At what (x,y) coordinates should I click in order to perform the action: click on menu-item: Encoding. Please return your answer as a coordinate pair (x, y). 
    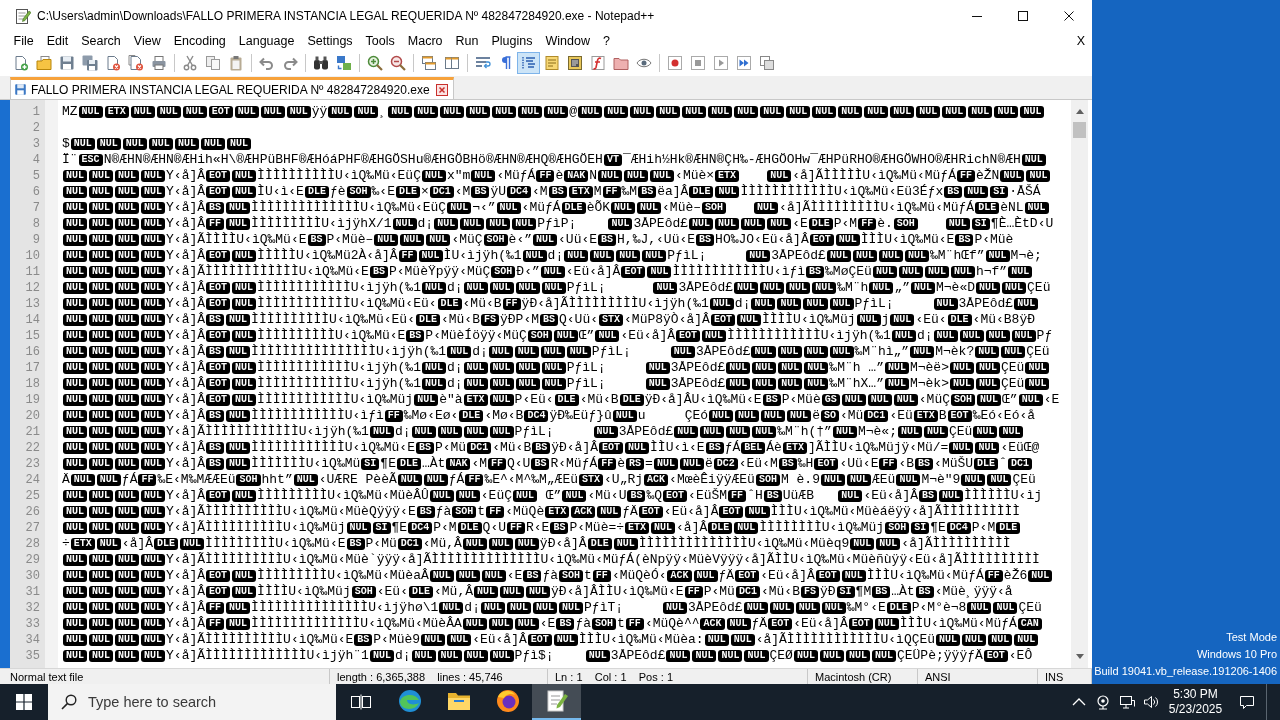
    Looking at the image, I should click on (200, 41).